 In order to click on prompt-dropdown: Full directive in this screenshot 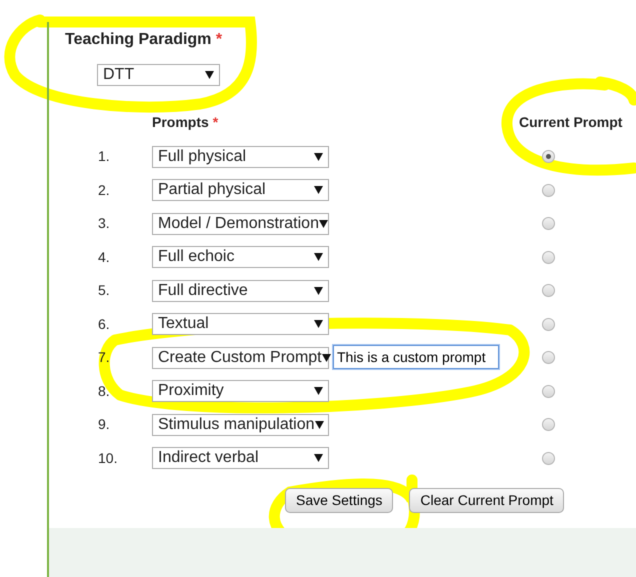, I will do `click(240, 291)`.